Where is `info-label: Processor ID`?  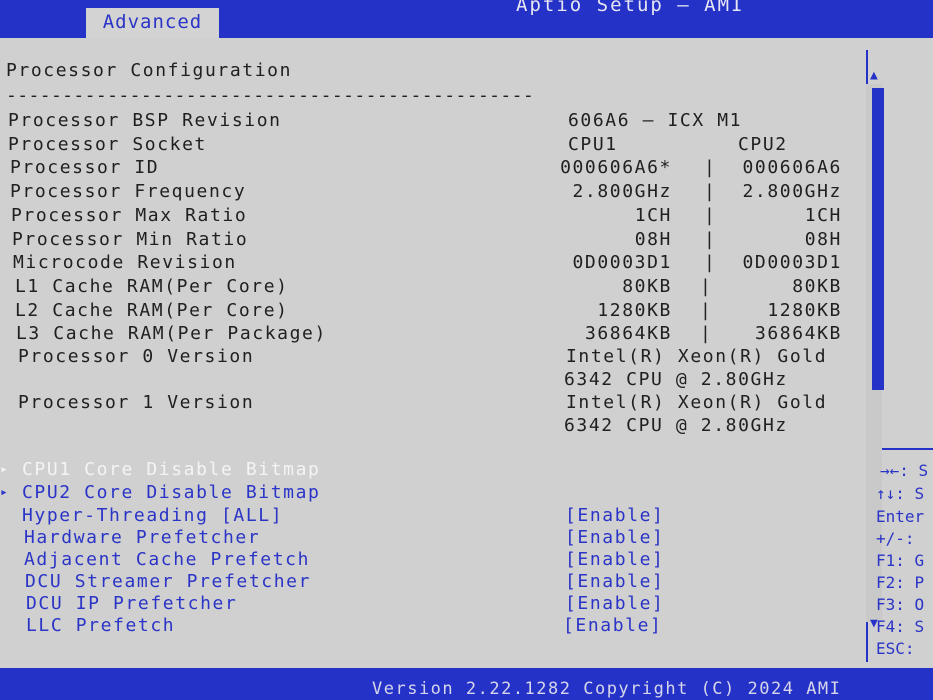 info-label: Processor ID is located at coordinates (85, 167).